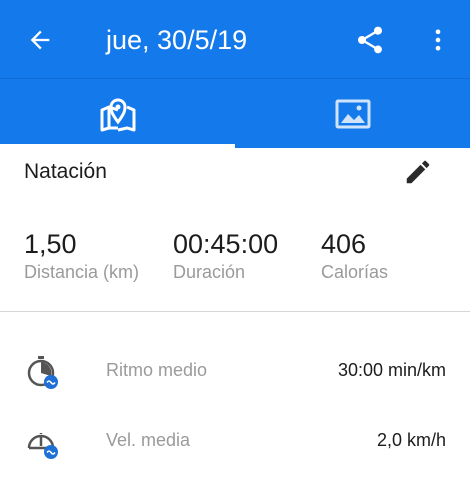 The width and height of the screenshot is (470, 480). What do you see at coordinates (235, 372) in the screenshot?
I see `detail-row-average-pace: Ritmo medio 30:00 min/km` at bounding box center [235, 372].